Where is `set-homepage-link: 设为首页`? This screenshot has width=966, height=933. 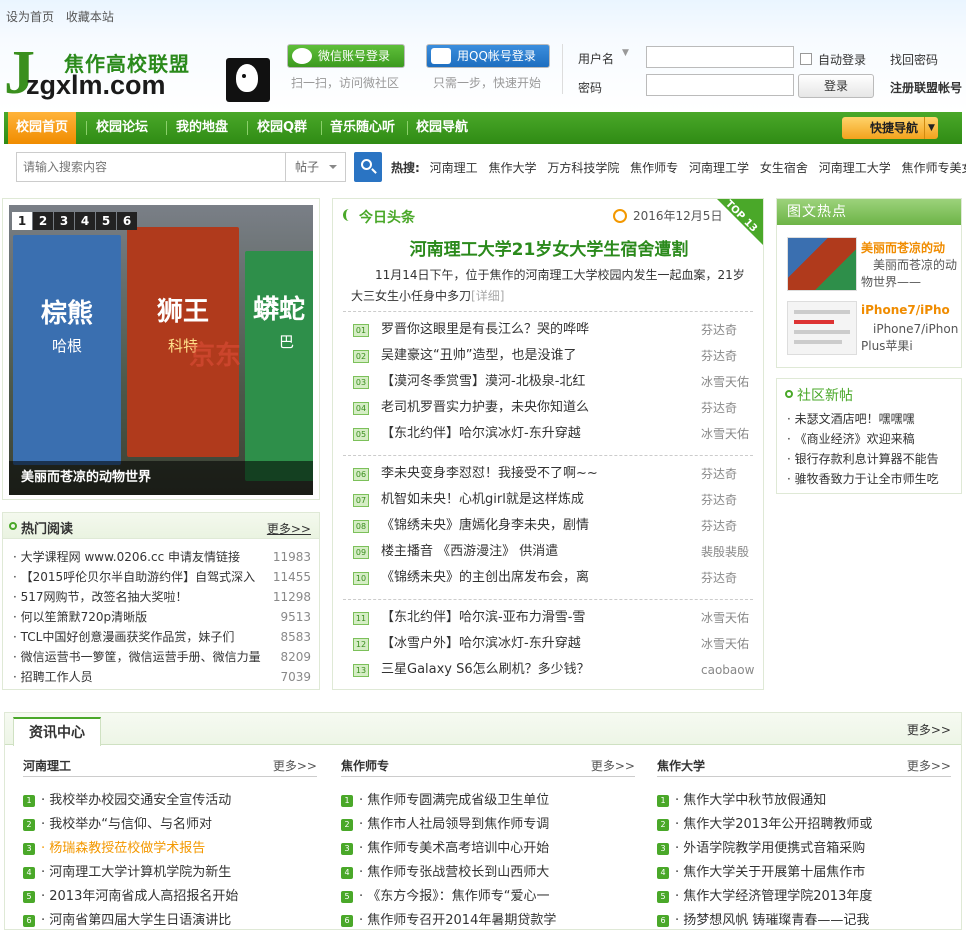
set-homepage-link: 设为首页 is located at coordinates (30, 17).